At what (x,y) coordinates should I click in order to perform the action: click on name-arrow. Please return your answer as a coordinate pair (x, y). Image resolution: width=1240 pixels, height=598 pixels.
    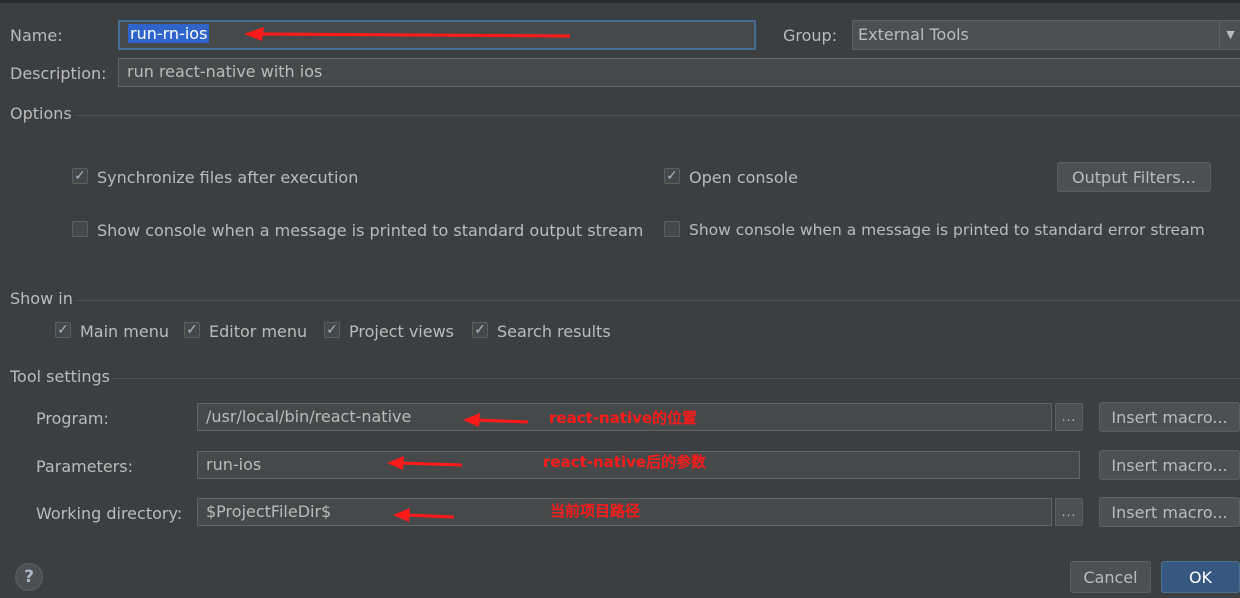
    Looking at the image, I should click on (407, 34).